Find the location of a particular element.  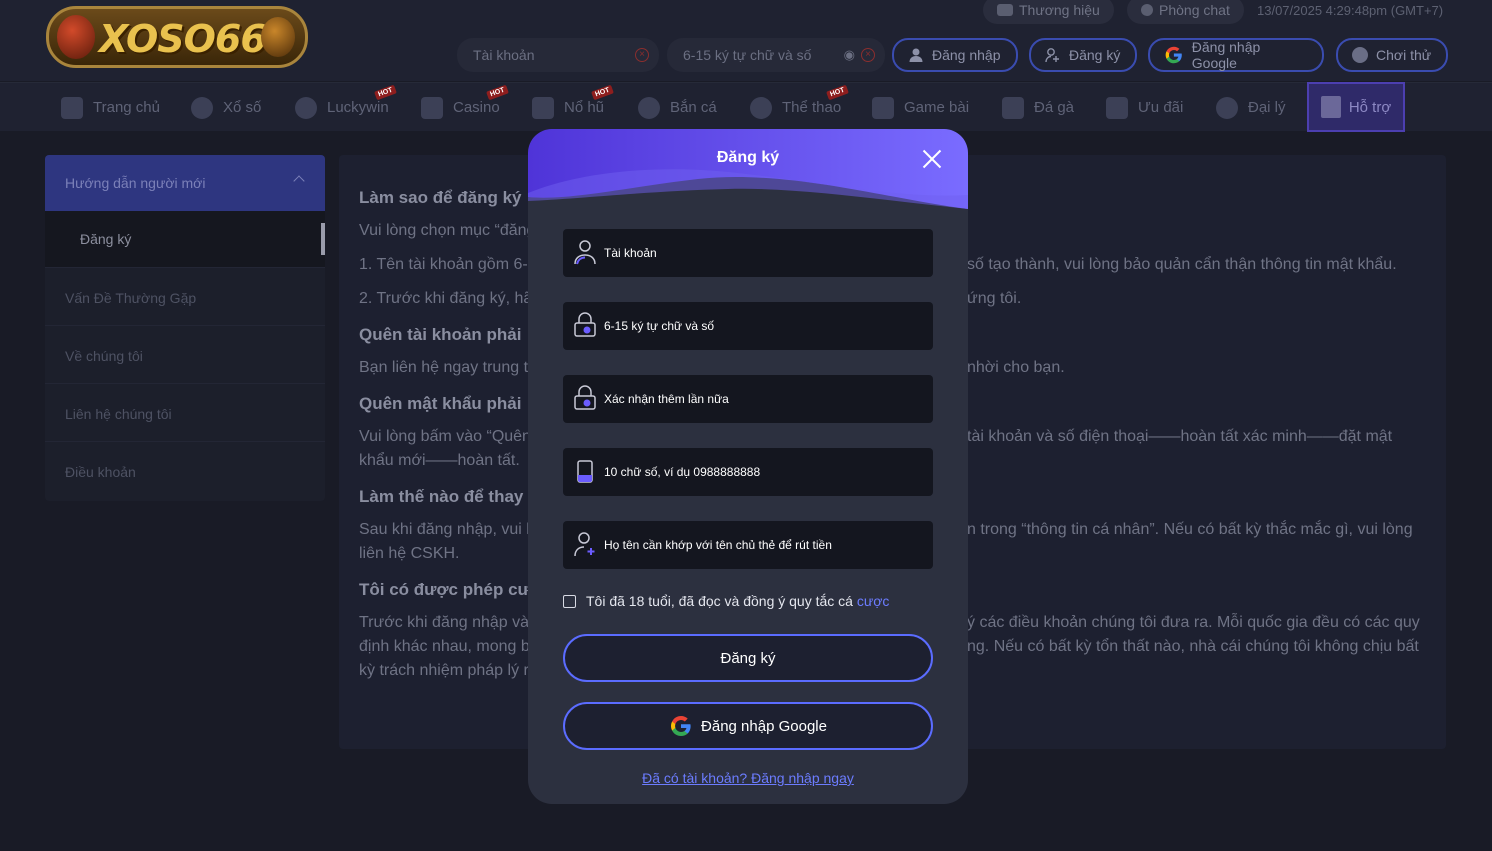

close-icon is located at coordinates (932, 159).